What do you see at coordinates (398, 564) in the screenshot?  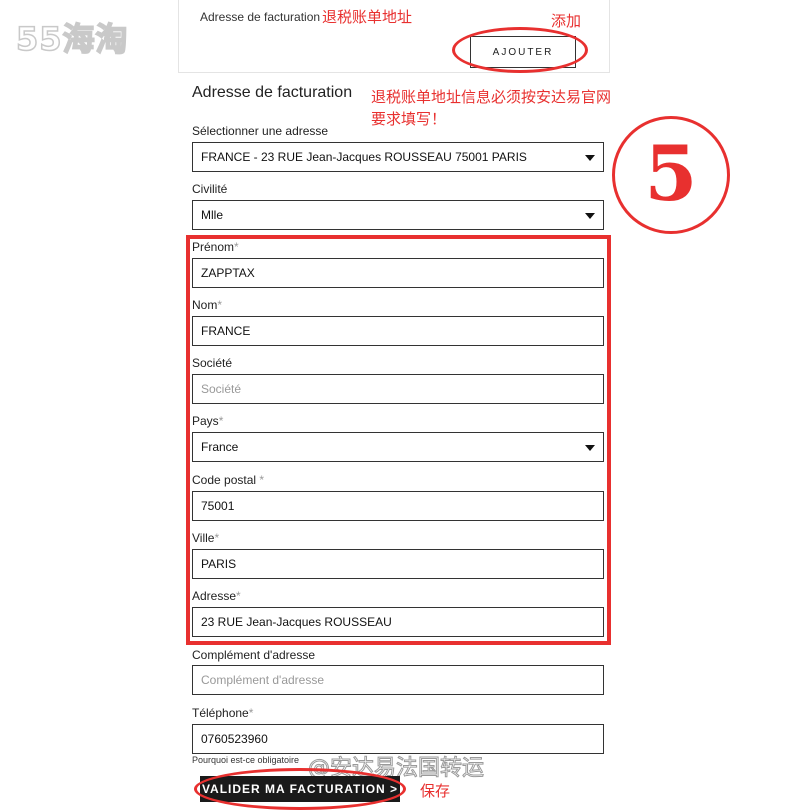 I see `ville-input: PARIS` at bounding box center [398, 564].